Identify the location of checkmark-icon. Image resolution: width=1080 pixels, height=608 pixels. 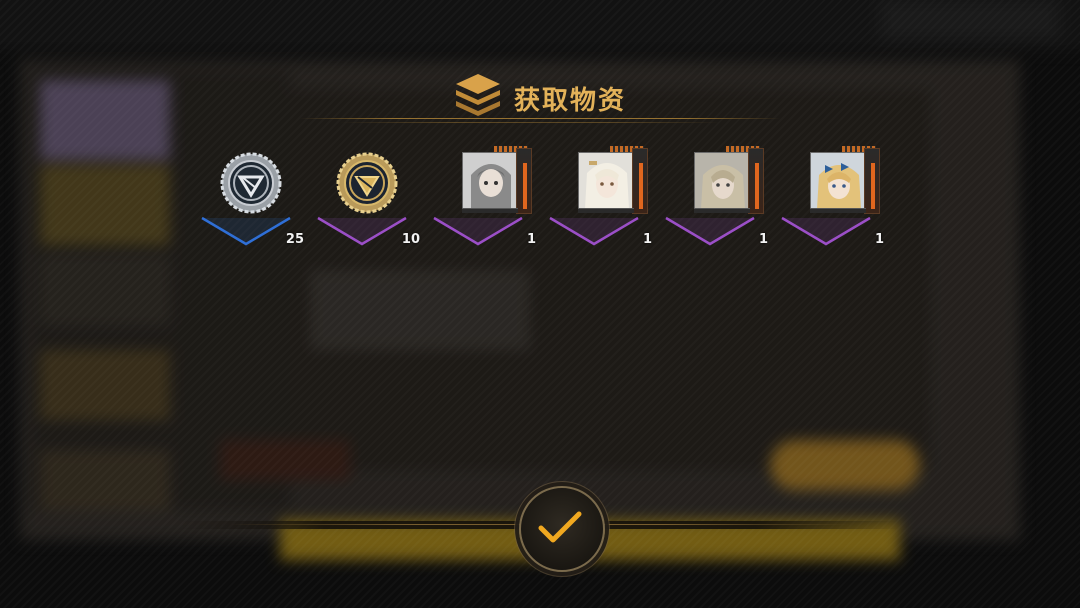
(560, 527).